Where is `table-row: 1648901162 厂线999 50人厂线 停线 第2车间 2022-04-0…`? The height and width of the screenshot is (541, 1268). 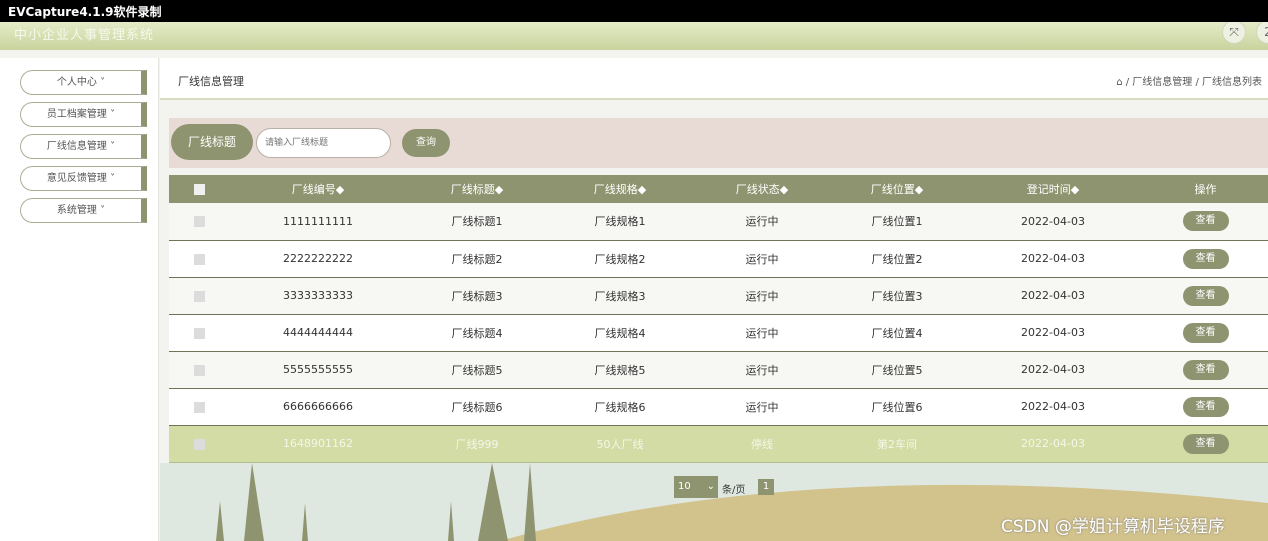
table-row: 1648901162 厂线999 50人厂线 停线 第2车间 2022-04-0… is located at coordinates (718, 444).